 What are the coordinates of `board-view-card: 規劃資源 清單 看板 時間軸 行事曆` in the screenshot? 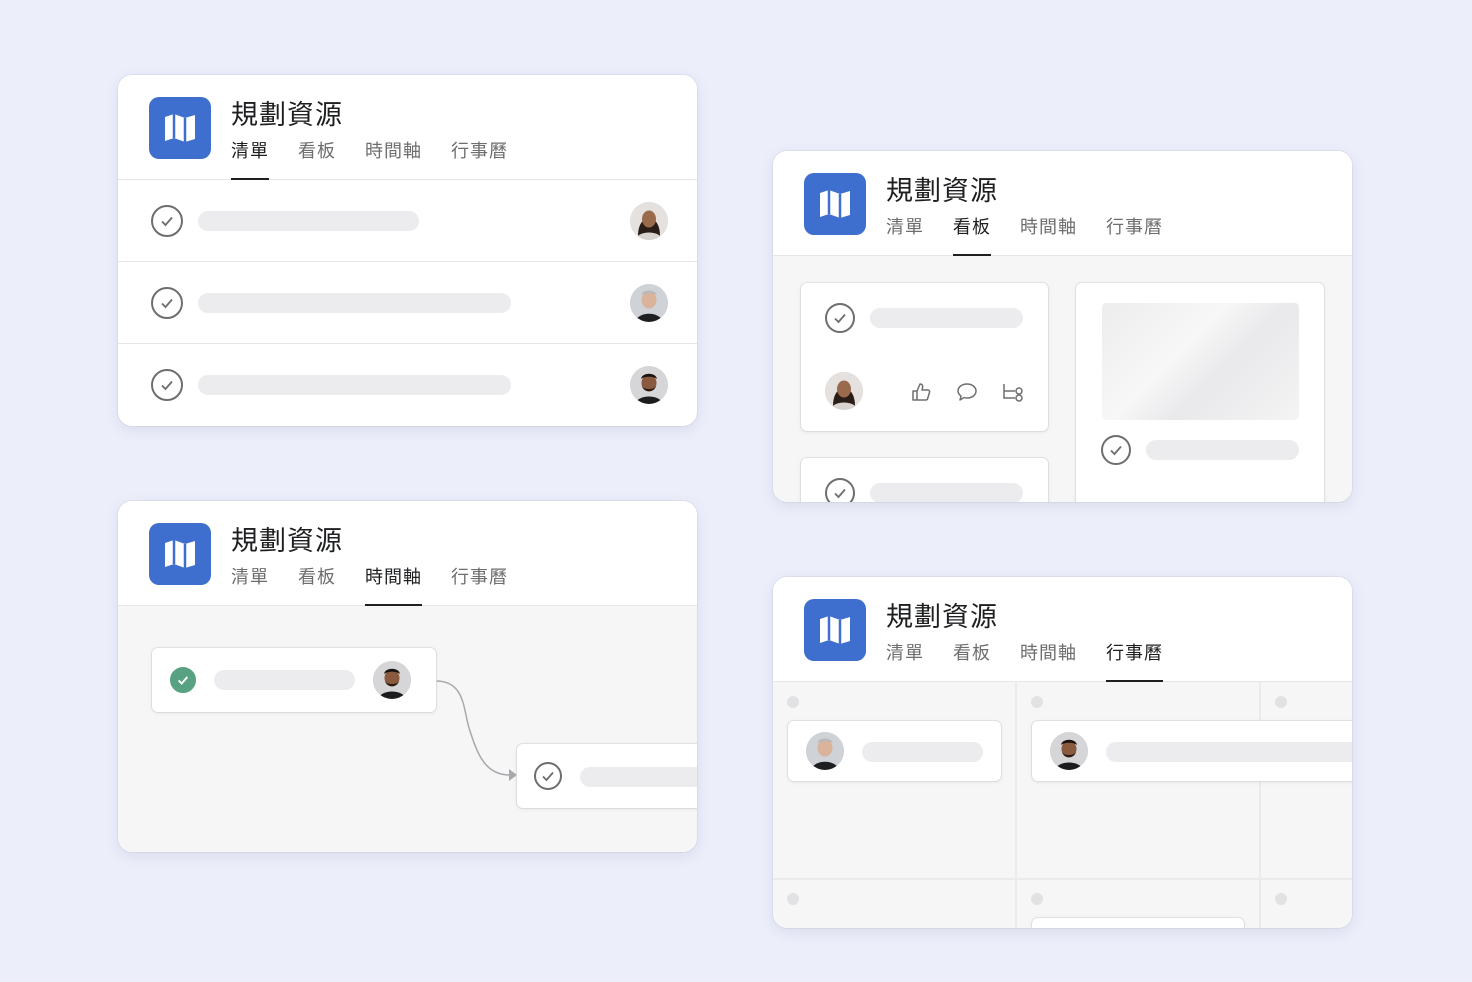 It's located at (1062, 326).